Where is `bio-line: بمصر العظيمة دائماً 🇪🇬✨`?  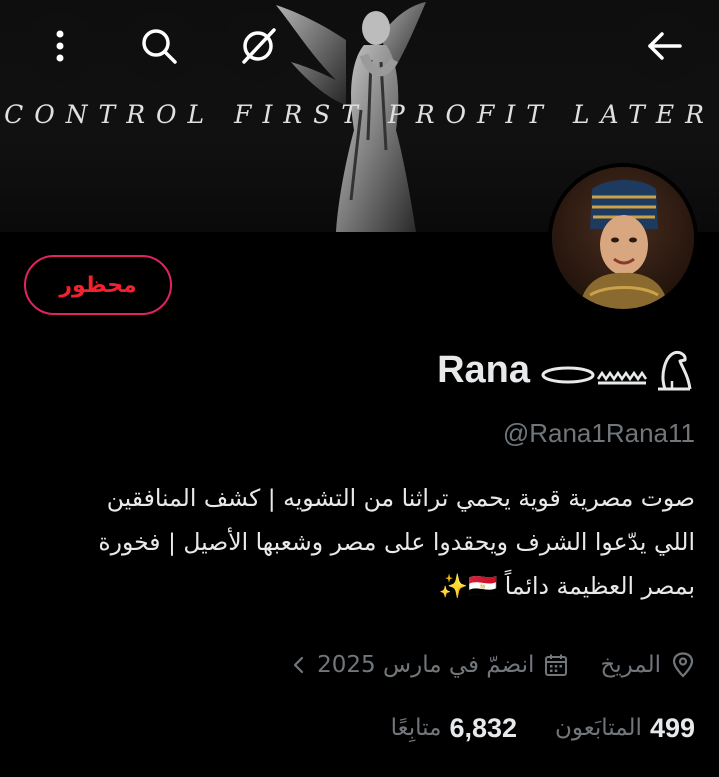
bio-line: بمصر العظيمة دائماً 🇪🇬✨ is located at coordinates (566, 586).